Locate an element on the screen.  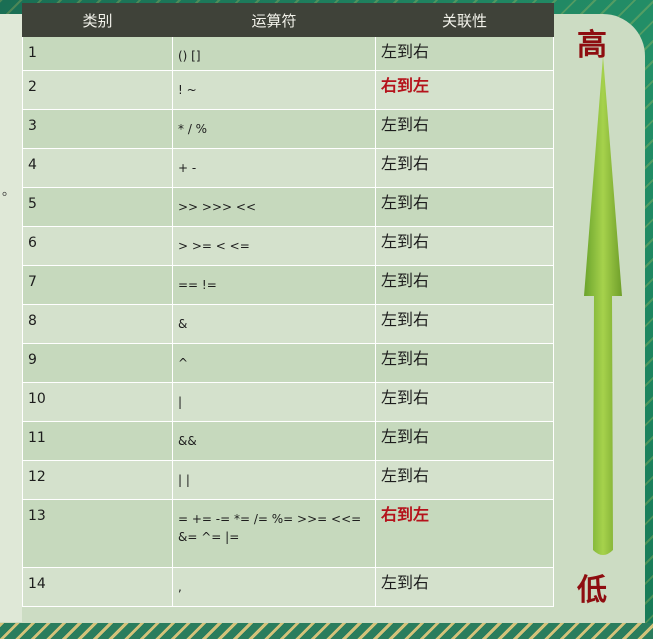
category-cell: 1 is located at coordinates (97, 53).